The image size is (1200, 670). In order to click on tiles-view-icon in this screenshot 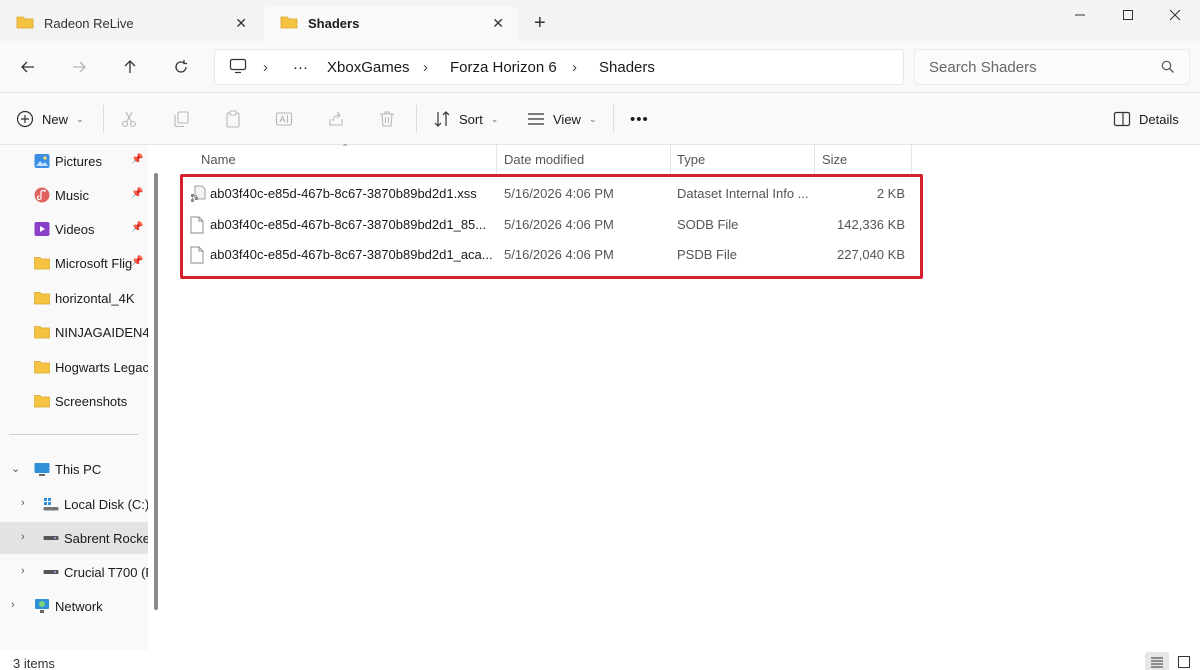, I will do `click(1184, 662)`.